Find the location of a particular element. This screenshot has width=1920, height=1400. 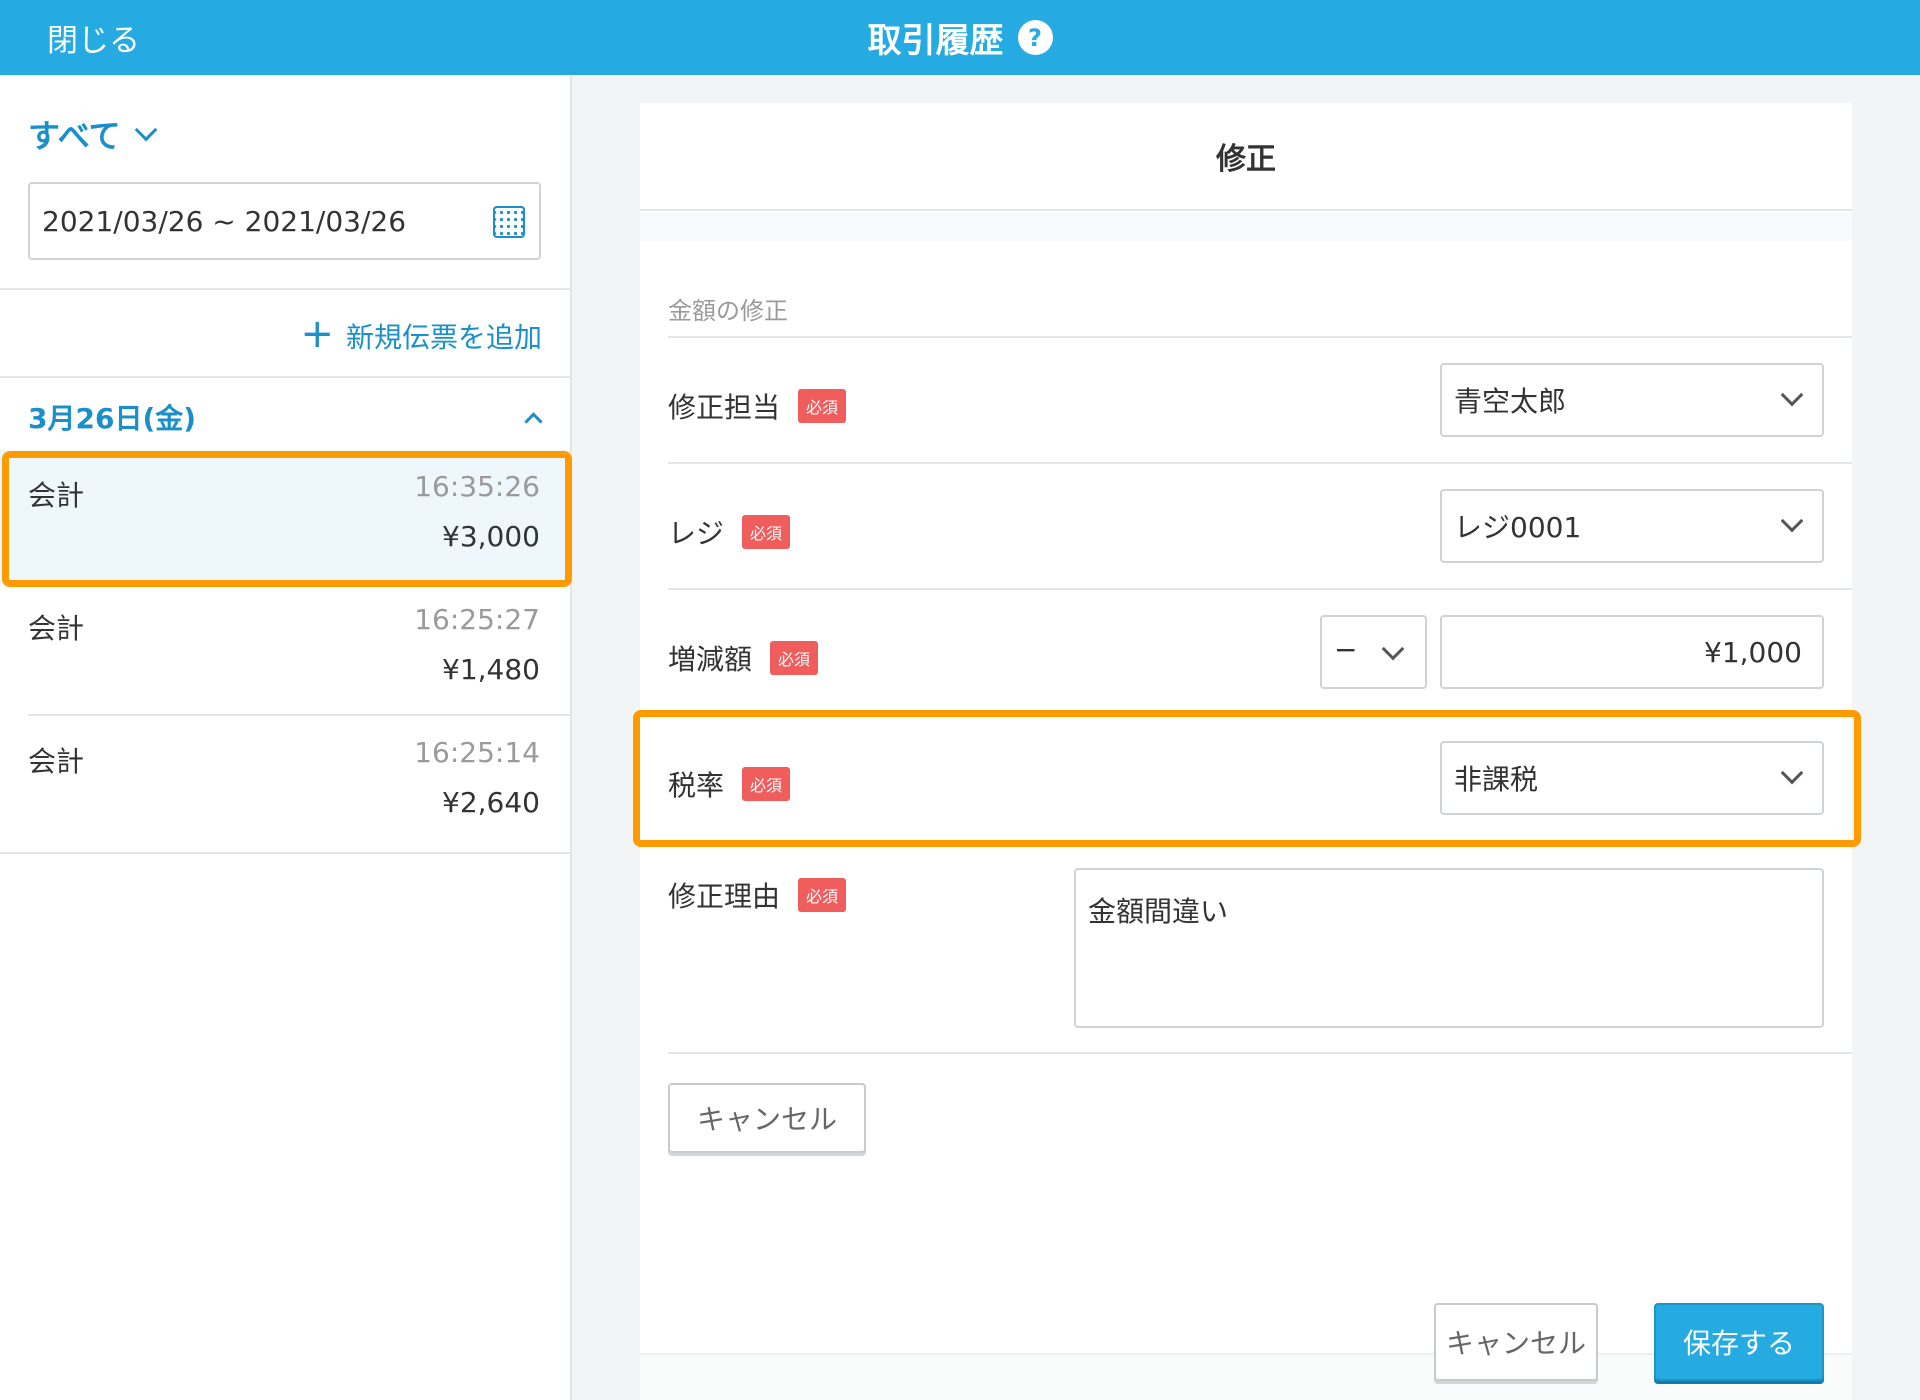

section-label: 金額の修正 is located at coordinates (728, 311).